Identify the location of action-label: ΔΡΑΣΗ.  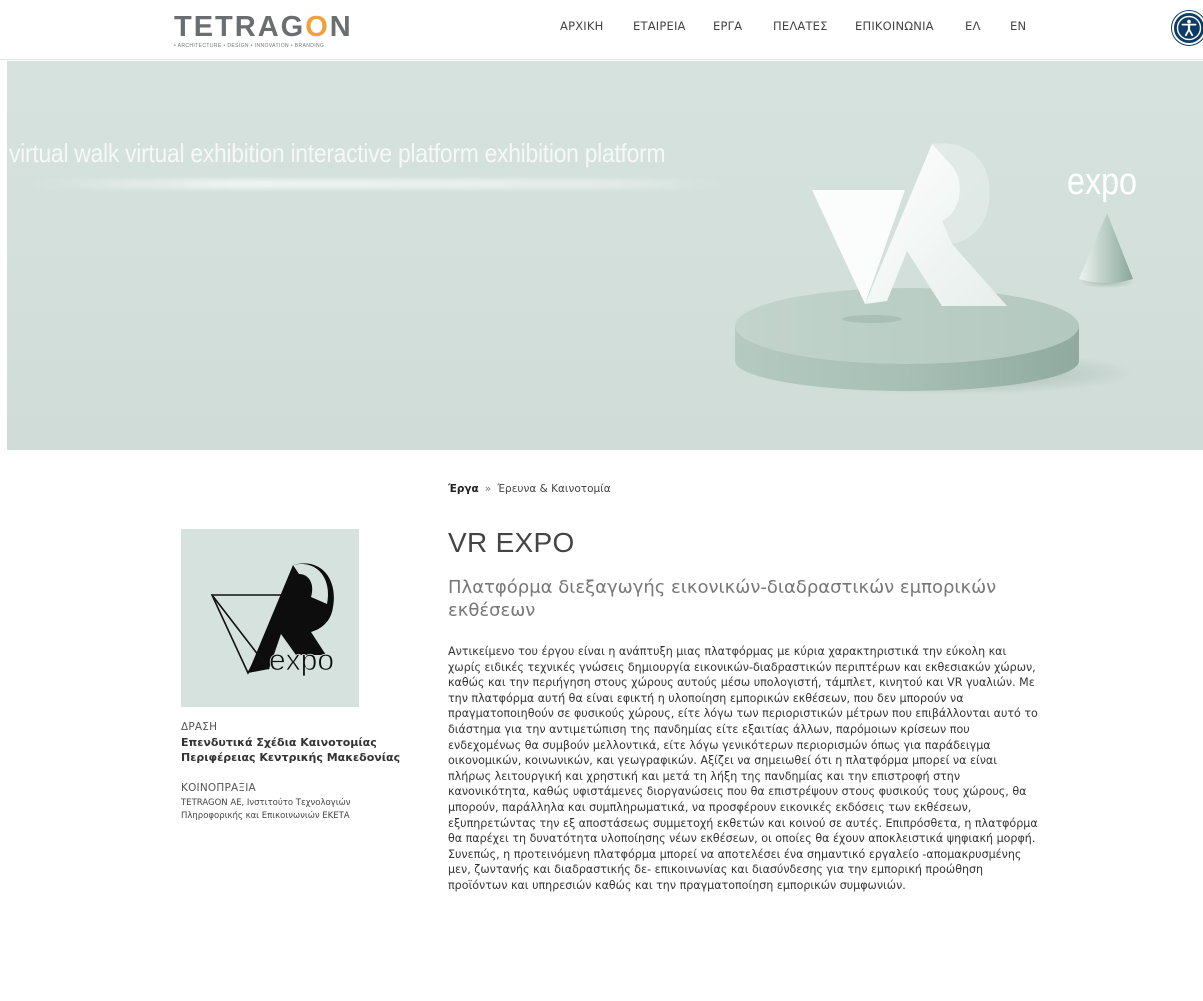
(199, 727).